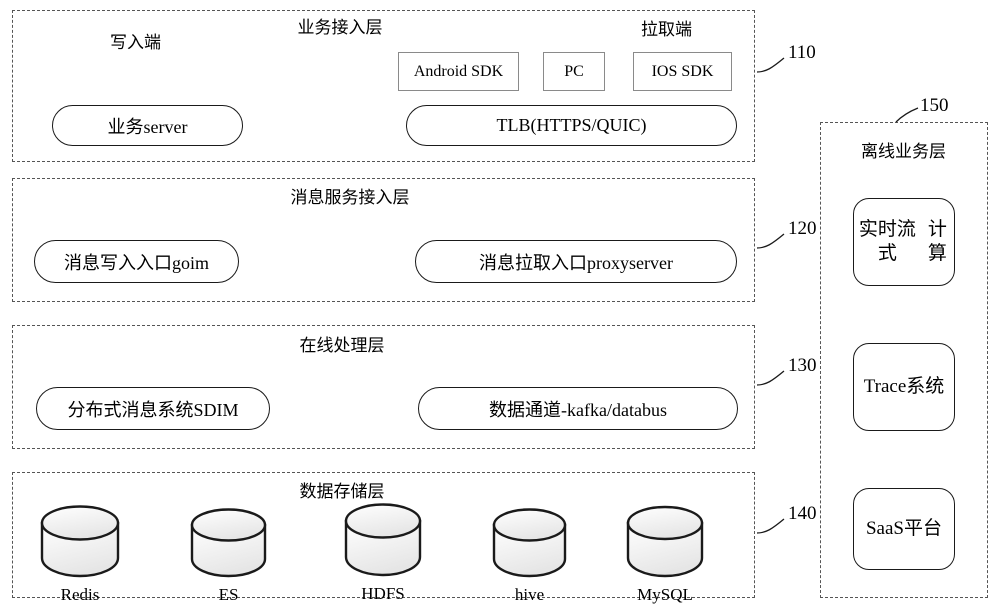  I want to click on store-hive: hive, so click(529, 557).